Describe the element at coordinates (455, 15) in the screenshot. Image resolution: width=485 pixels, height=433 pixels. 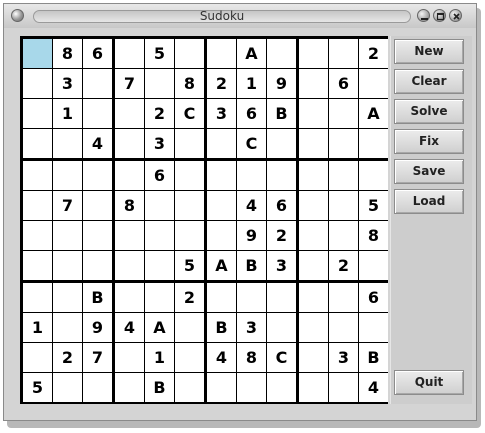
I see `close-icon` at that location.